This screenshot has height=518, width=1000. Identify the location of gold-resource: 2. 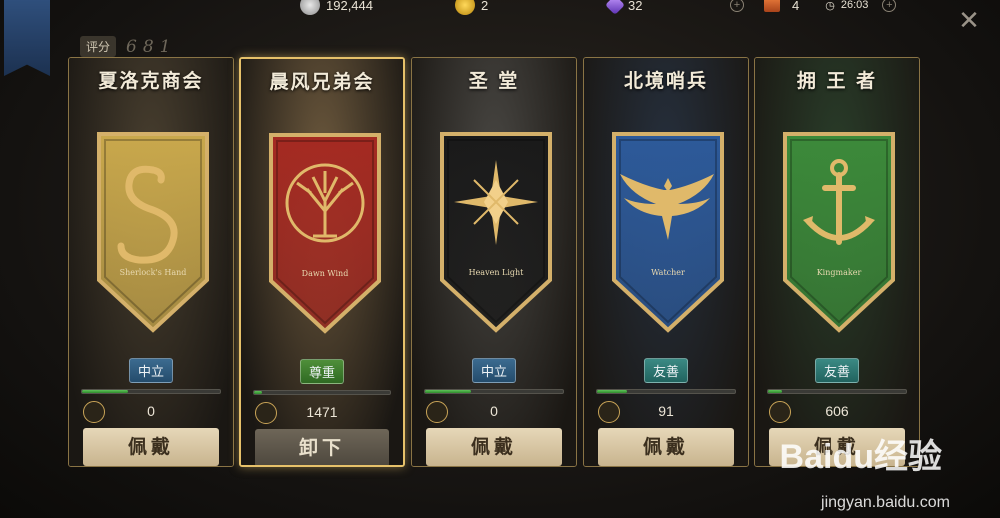
(472, 7).